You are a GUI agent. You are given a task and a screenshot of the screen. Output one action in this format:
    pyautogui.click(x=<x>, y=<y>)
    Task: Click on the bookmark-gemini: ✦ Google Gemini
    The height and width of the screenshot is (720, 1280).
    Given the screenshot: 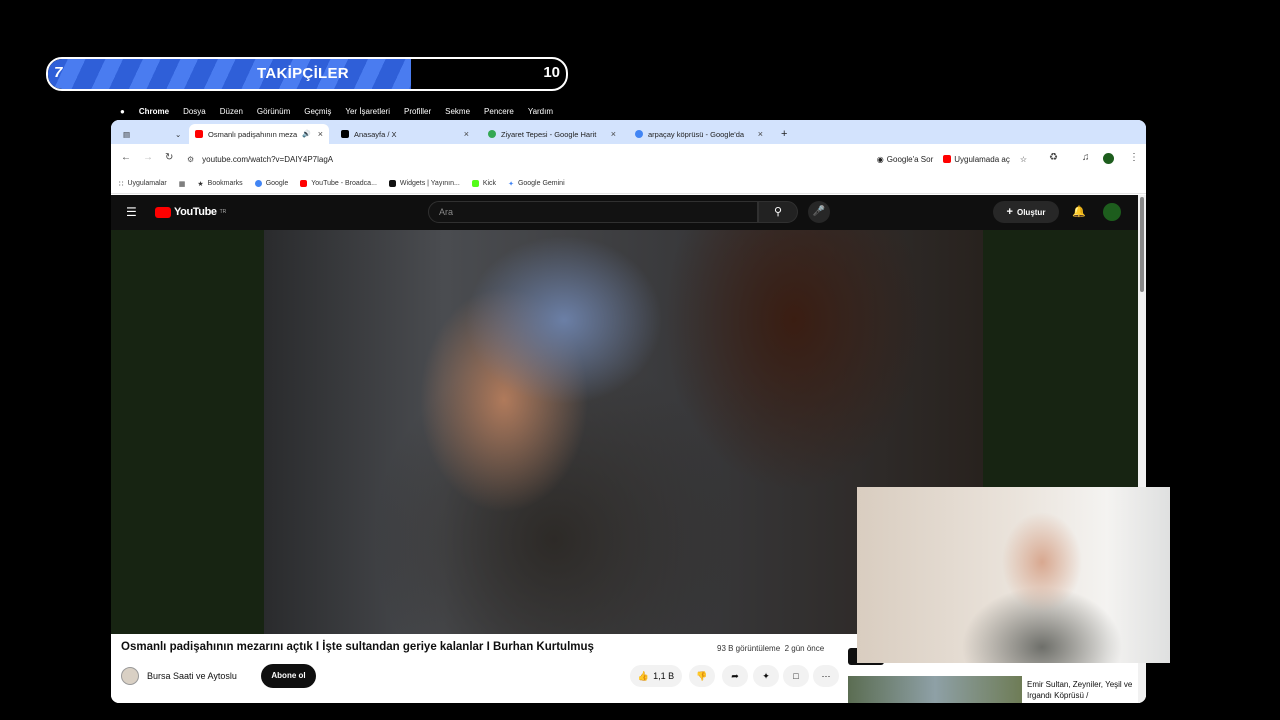 What is the action you would take?
    pyautogui.click(x=536, y=184)
    